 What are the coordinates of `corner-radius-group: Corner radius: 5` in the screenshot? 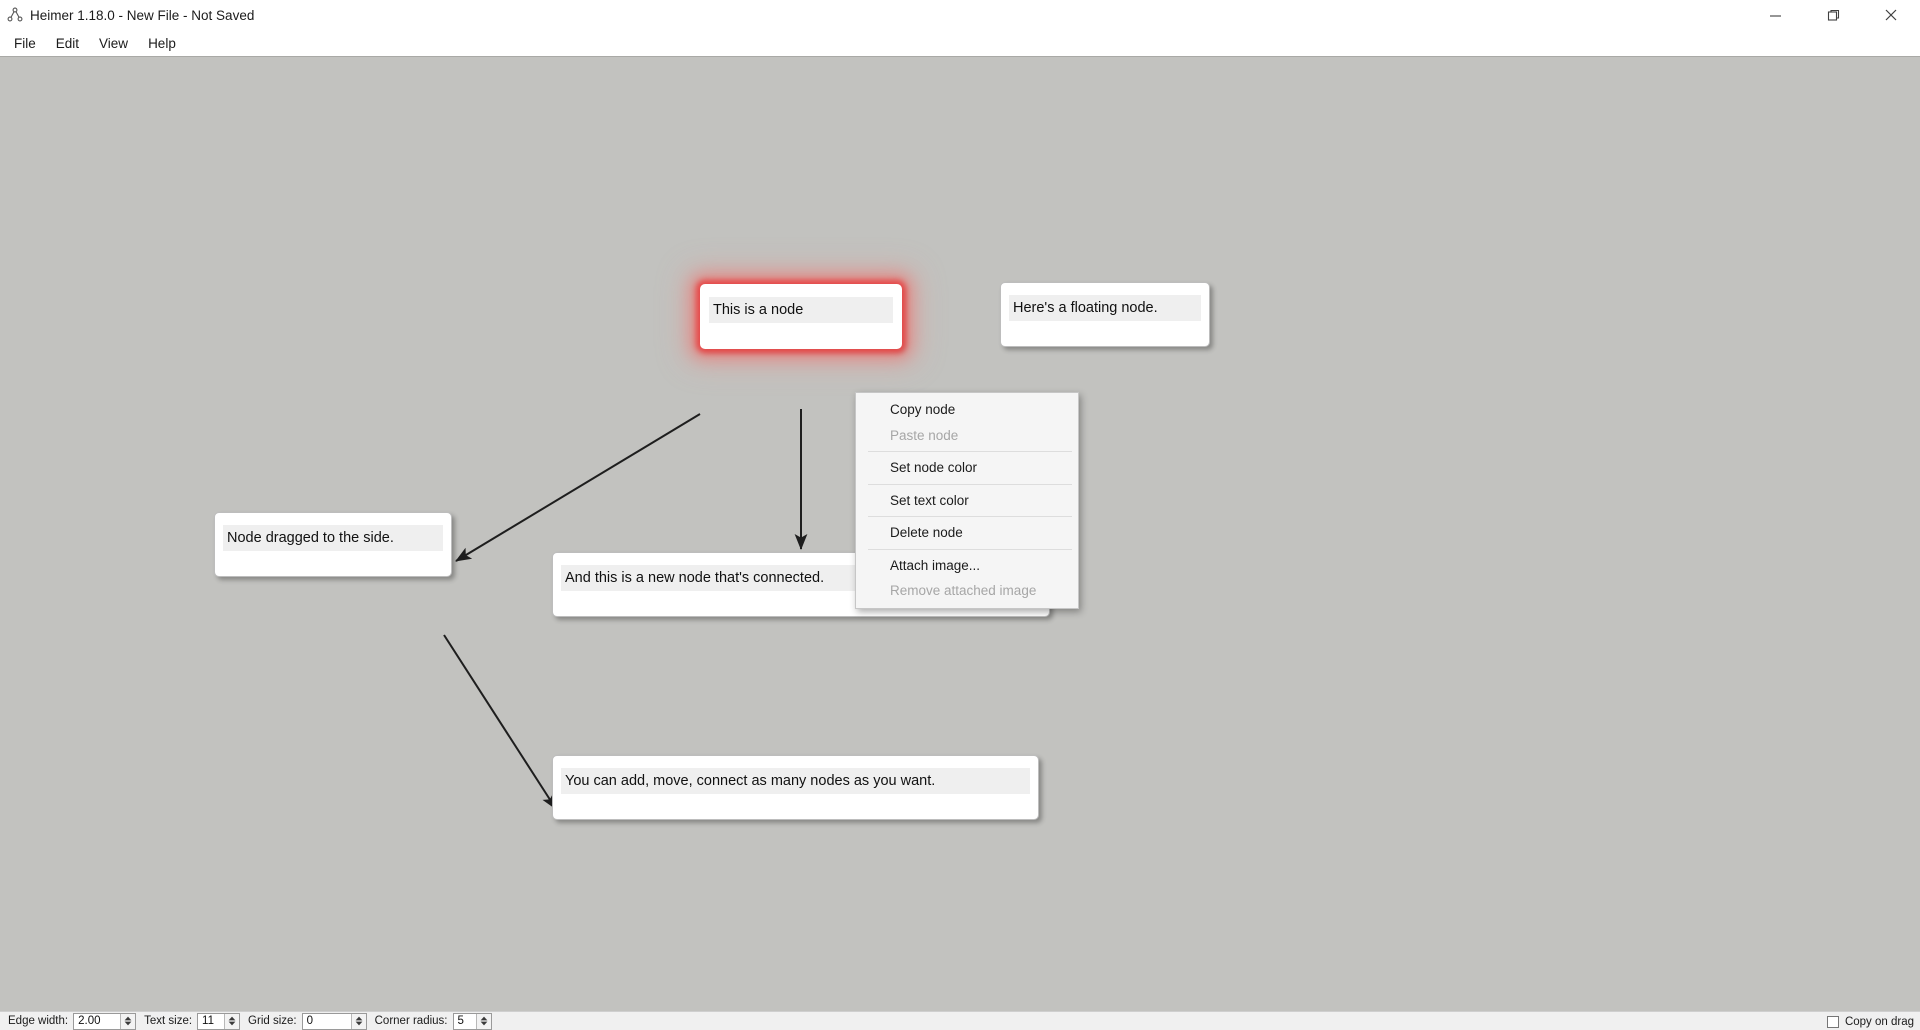 It's located at (433, 1021).